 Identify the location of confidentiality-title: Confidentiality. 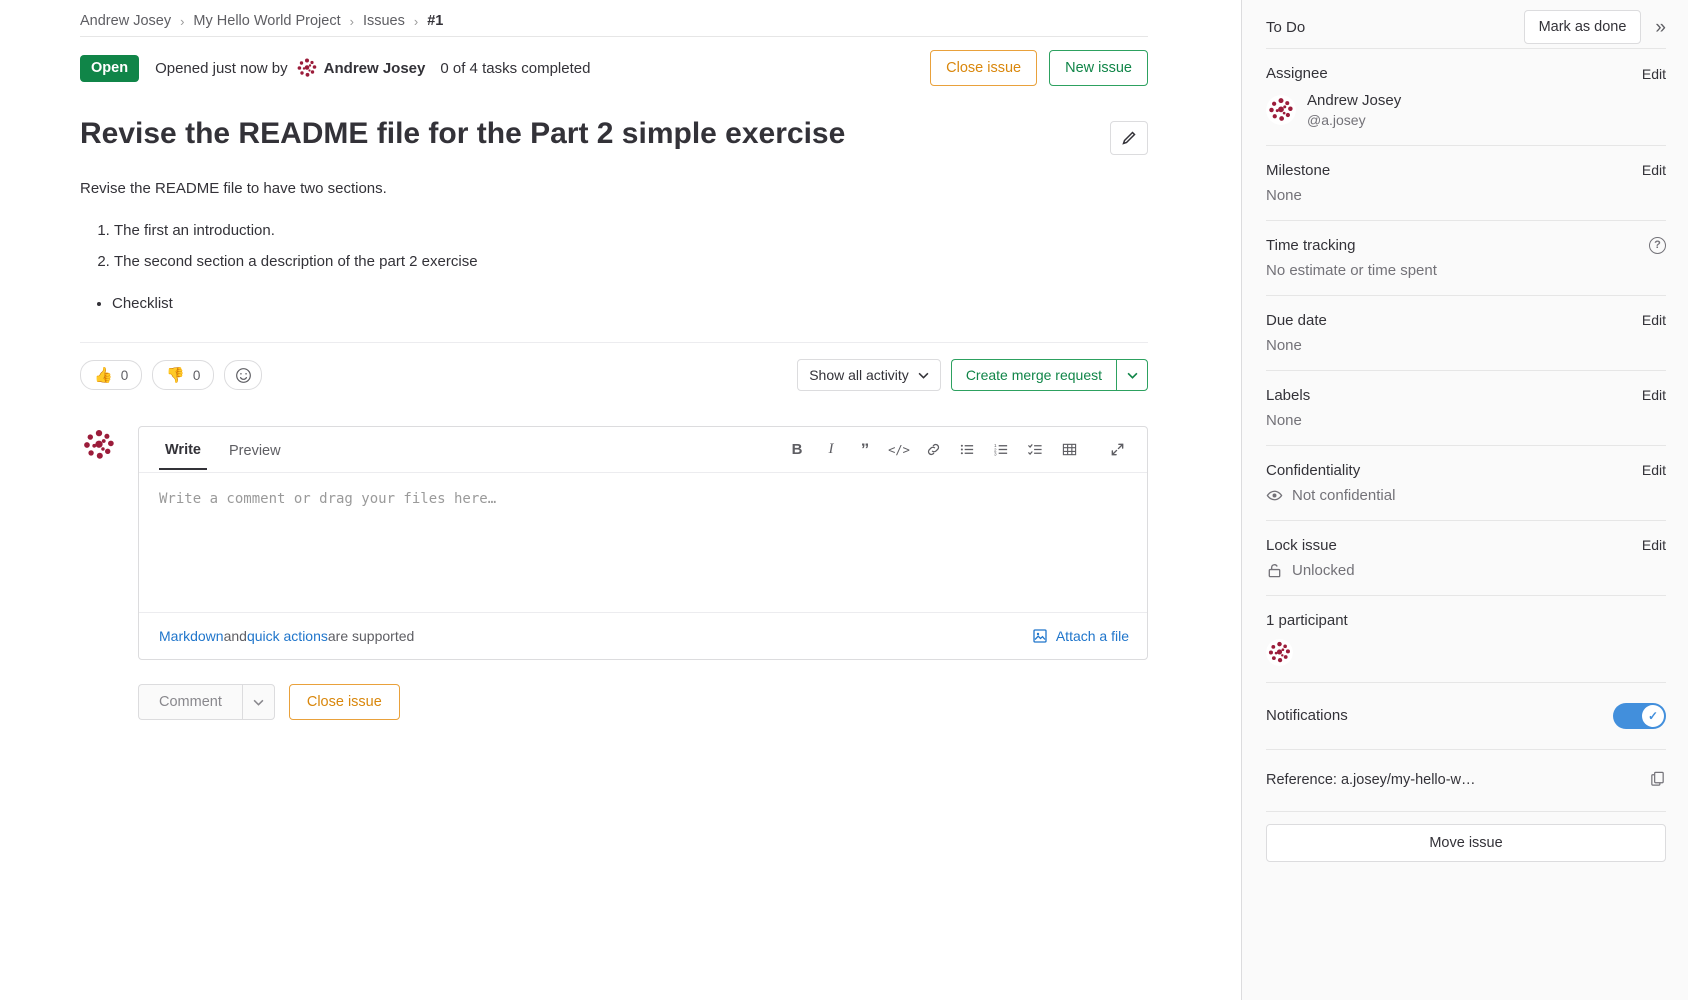
(1313, 470).